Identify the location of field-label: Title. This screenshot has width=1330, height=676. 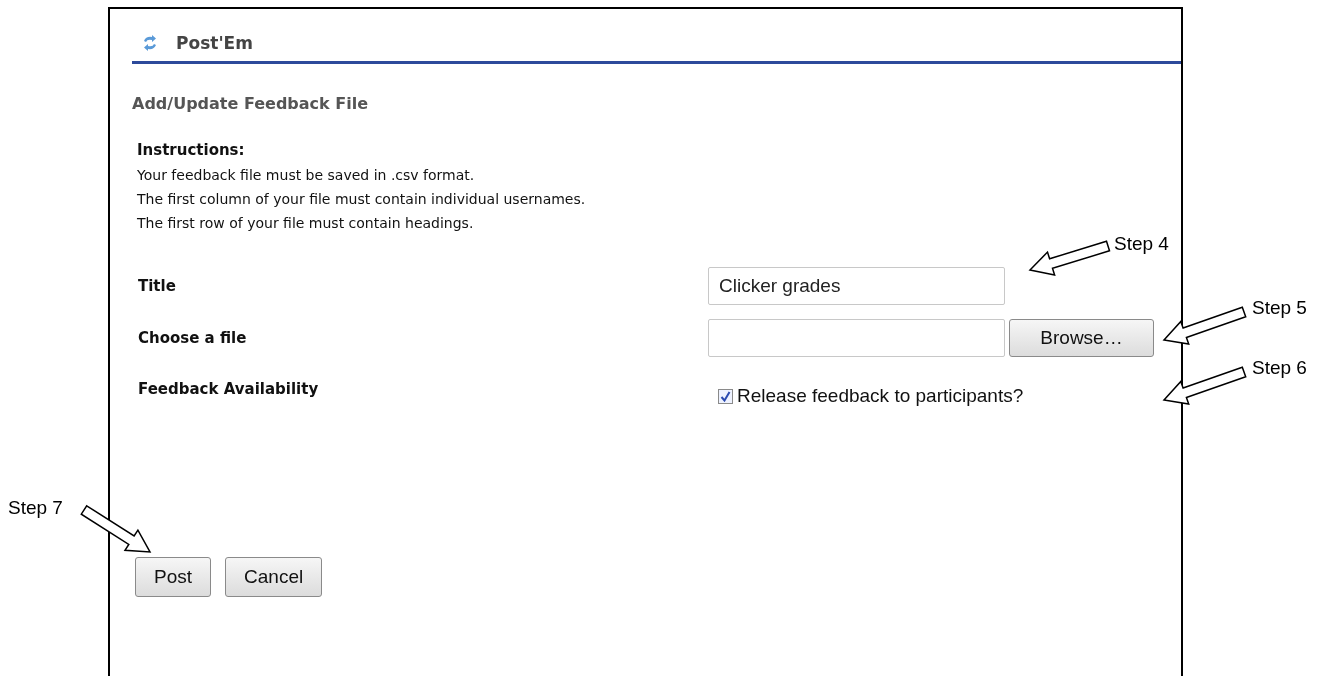
(157, 286).